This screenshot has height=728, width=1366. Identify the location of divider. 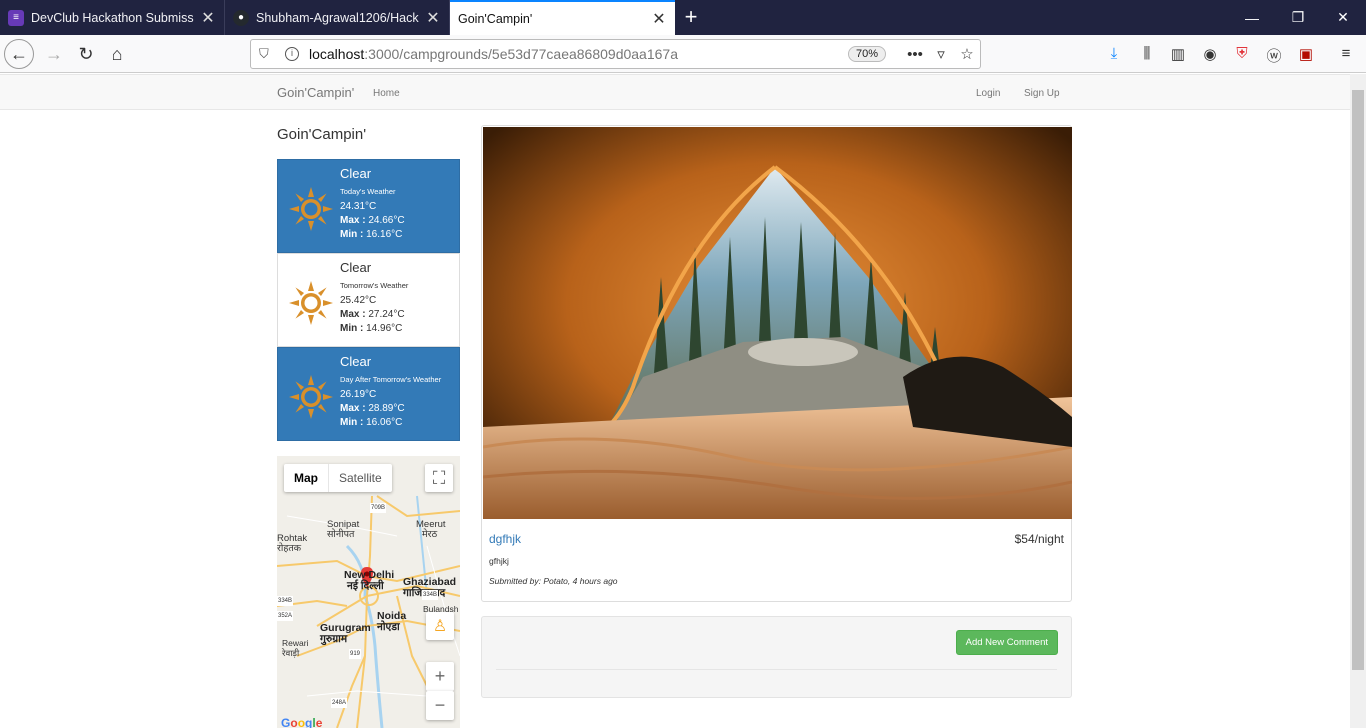
(776, 669).